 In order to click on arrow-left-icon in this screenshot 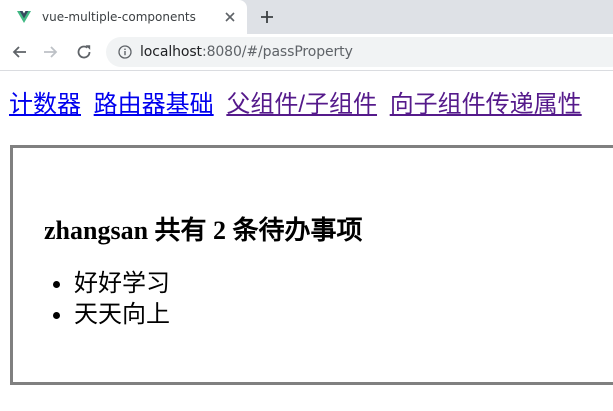, I will do `click(20, 52)`.